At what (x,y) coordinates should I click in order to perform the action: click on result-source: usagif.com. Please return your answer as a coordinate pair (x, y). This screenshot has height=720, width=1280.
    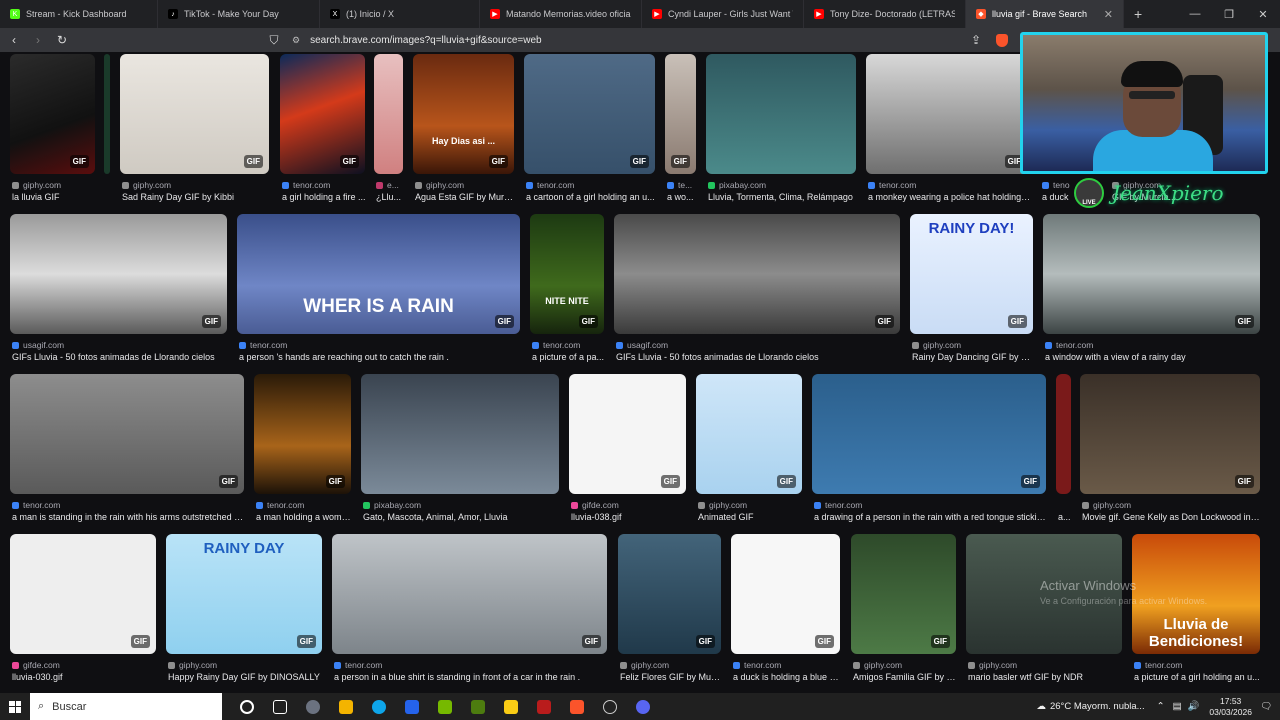
    Looking at the image, I should click on (759, 345).